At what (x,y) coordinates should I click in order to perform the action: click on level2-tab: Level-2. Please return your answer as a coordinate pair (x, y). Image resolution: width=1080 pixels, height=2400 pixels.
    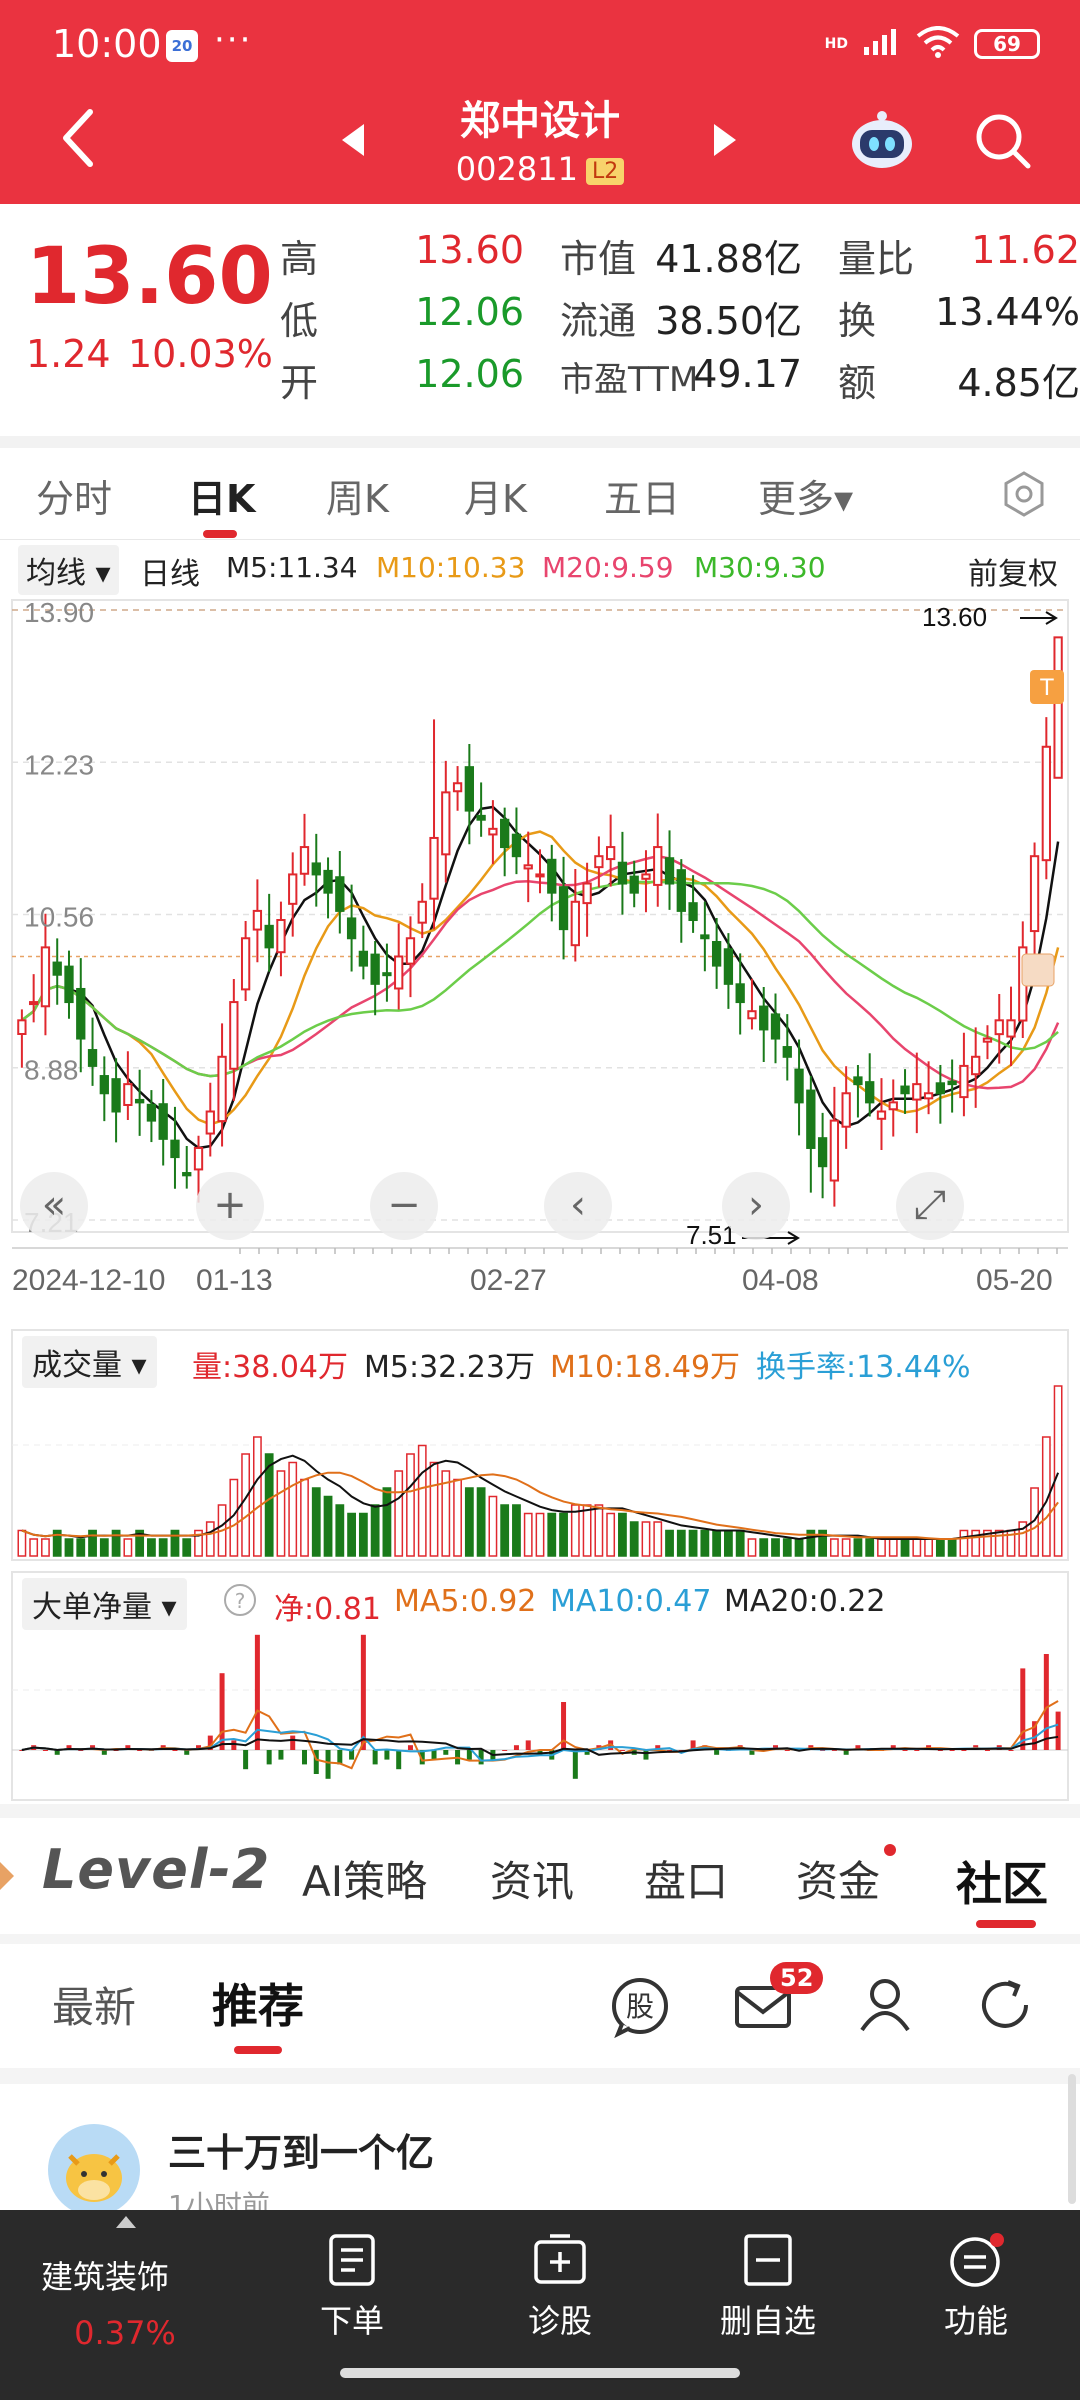
    Looking at the image, I should click on (156, 1869).